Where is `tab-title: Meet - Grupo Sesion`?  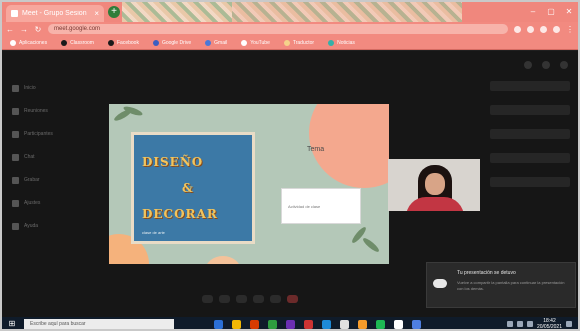 tab-title: Meet - Grupo Sesion is located at coordinates (54, 13).